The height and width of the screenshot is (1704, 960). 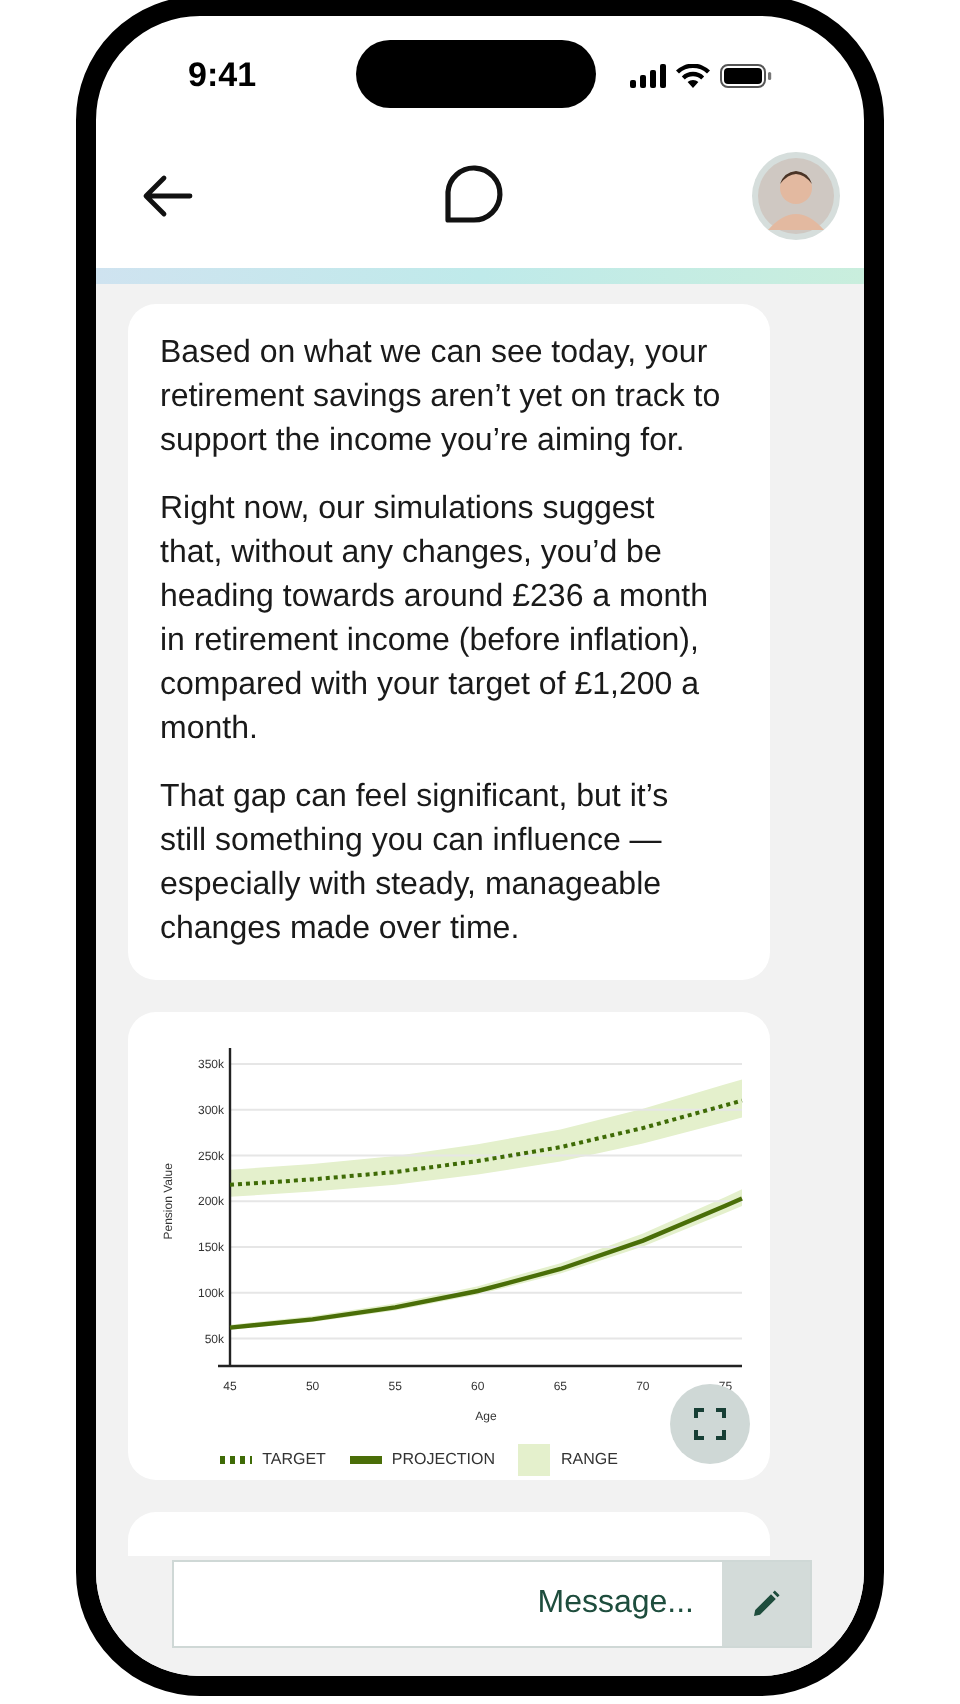 What do you see at coordinates (168, 196) in the screenshot?
I see `back-arrow-icon` at bounding box center [168, 196].